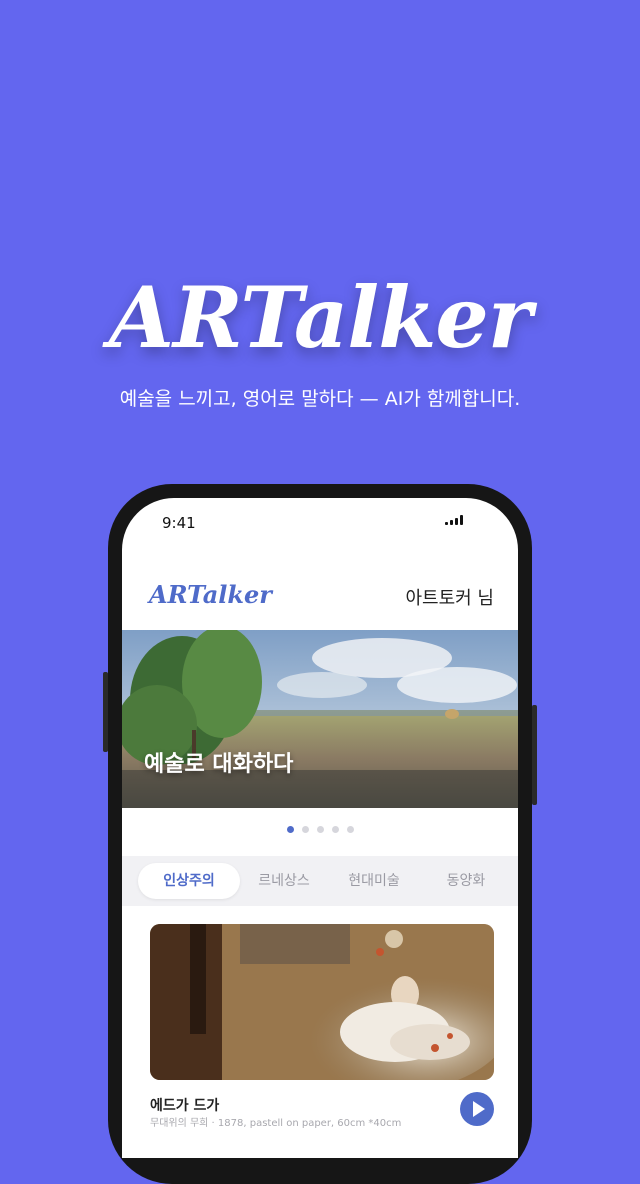  Describe the element at coordinates (320, 317) in the screenshot. I see `hero-logo: ARTalker` at that location.